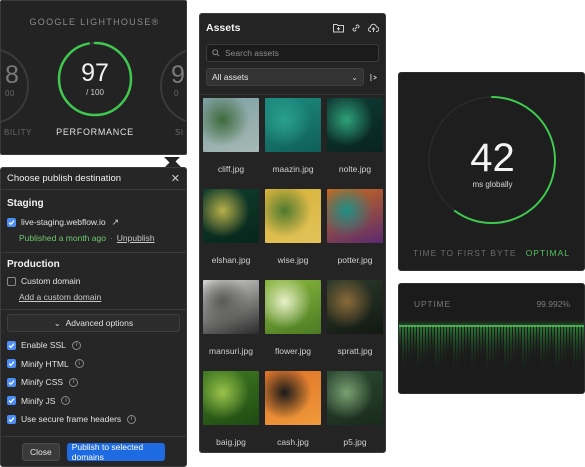 The image size is (585, 467). I want to click on custom-domain-row: Custom domain, so click(93, 281).